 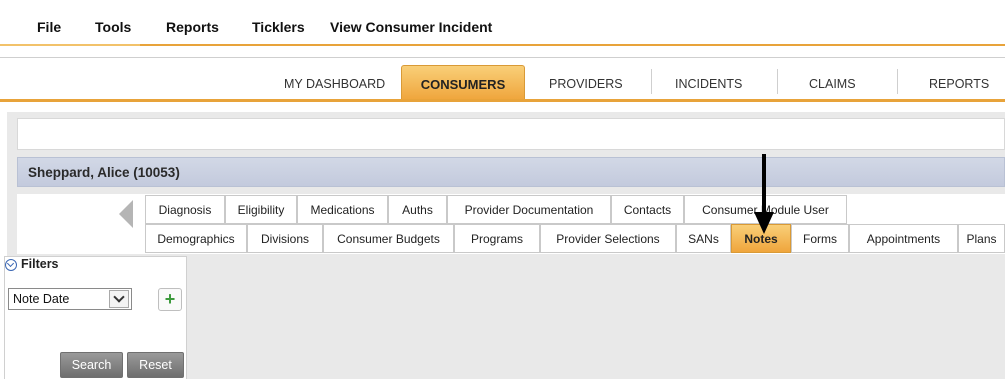 I want to click on tab-plans: Plans, so click(x=981, y=238).